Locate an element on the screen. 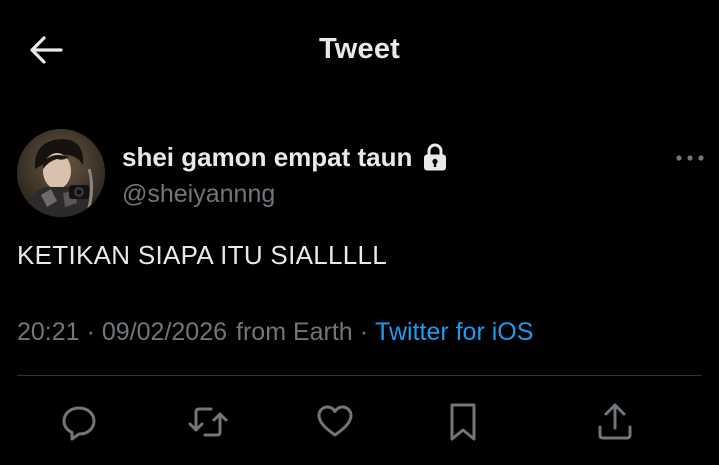  reply-icon is located at coordinates (79, 423).